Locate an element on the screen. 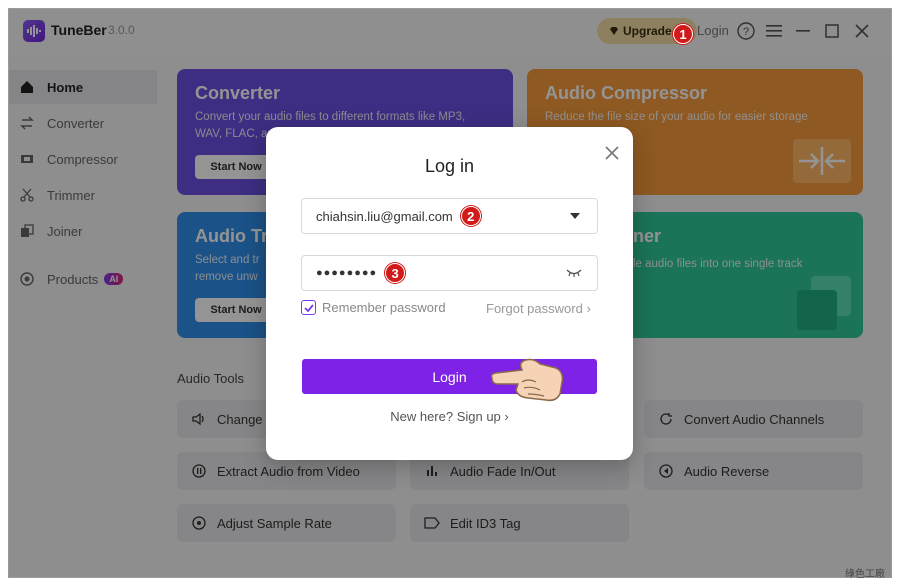 The width and height of the screenshot is (900, 586). step-marker-2: 2 is located at coordinates (470, 216).